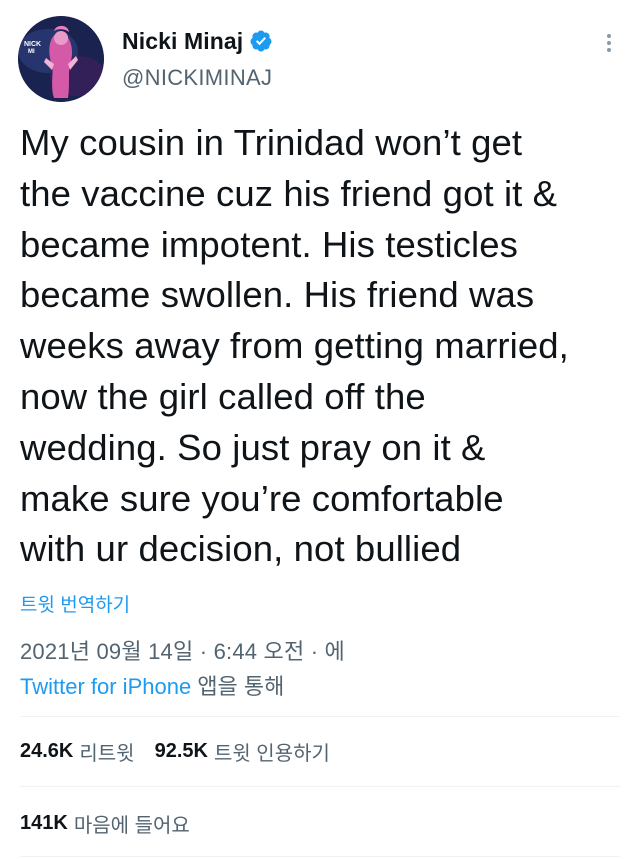 Image resolution: width=640 pixels, height=859 pixels. What do you see at coordinates (241, 686) in the screenshot?
I see `source-suffix: 앱을 통해` at bounding box center [241, 686].